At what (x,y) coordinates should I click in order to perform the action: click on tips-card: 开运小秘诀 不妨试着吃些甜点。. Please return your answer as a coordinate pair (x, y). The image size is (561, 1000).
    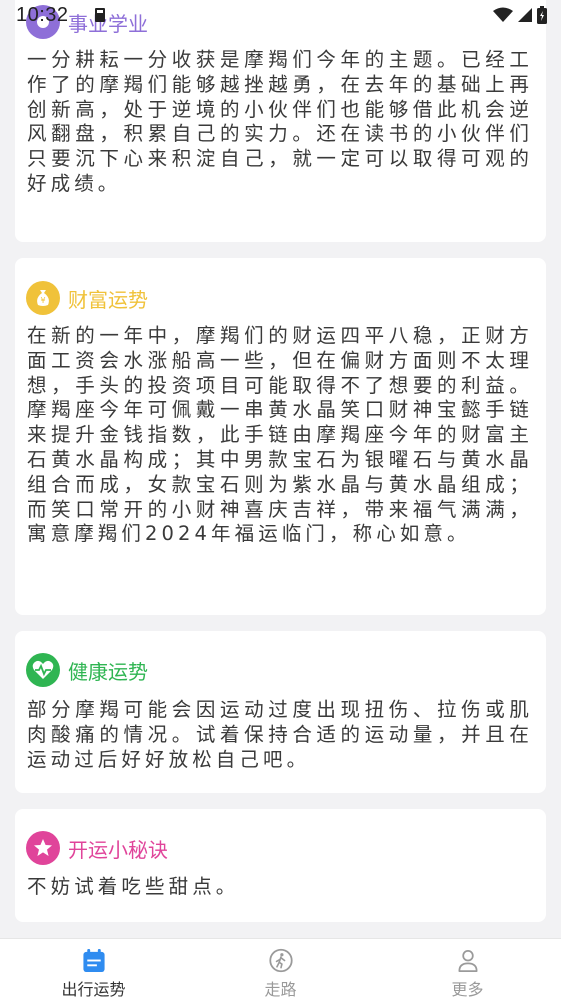
    Looking at the image, I should click on (280, 865).